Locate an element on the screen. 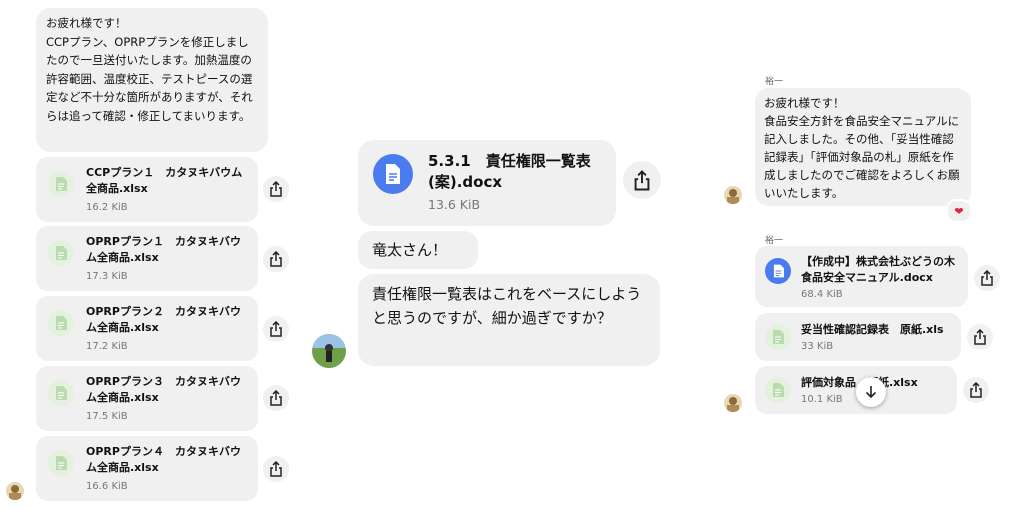 Image resolution: width=1030 pixels, height=508 pixels. file-name: 【作成中】株式会社ぶどうの木 食品安全マニュアル.docx is located at coordinates (878, 269).